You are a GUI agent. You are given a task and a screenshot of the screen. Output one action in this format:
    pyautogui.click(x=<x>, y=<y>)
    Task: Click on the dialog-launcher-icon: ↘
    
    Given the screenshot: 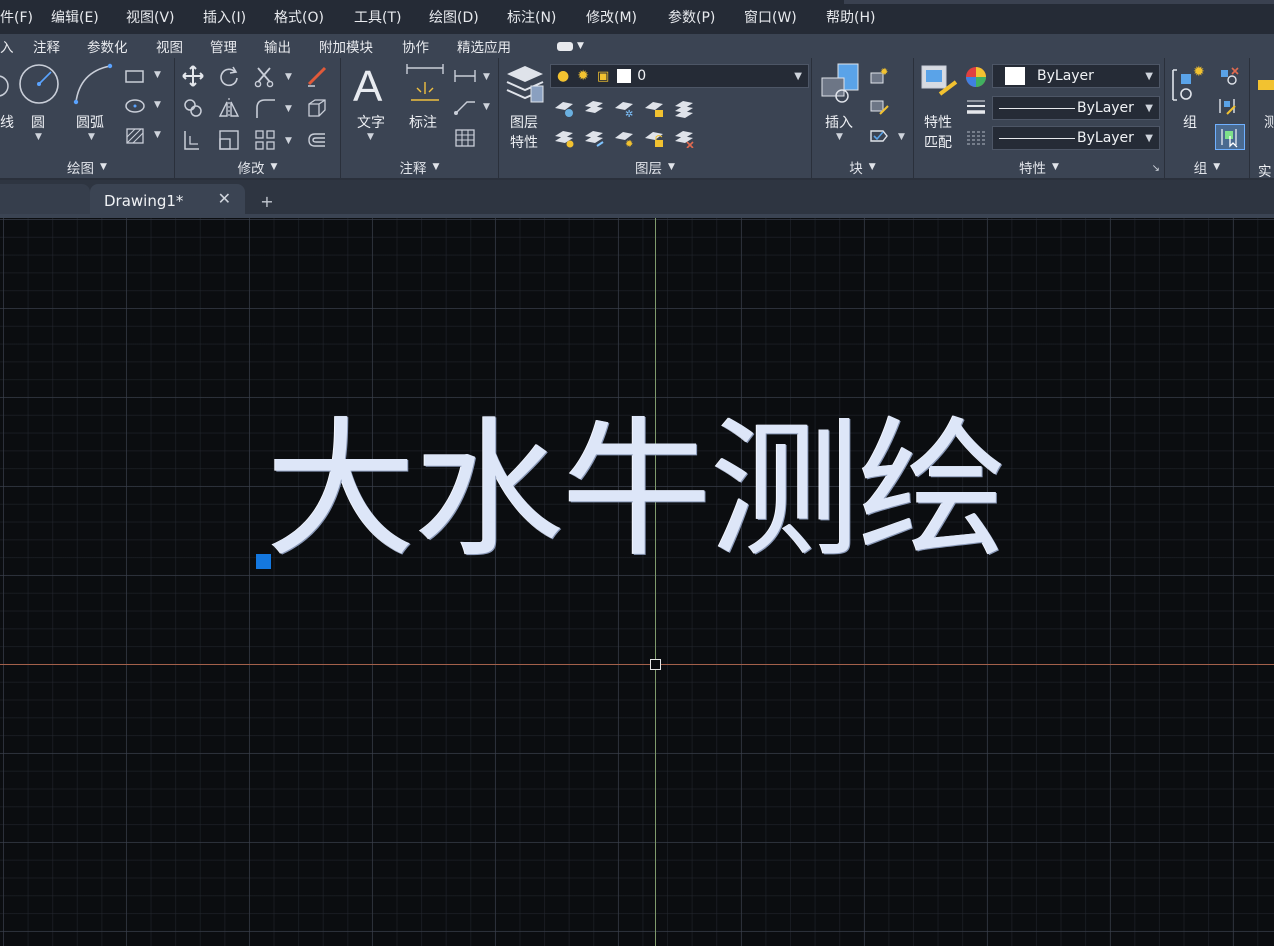 What is the action you would take?
    pyautogui.click(x=1156, y=168)
    